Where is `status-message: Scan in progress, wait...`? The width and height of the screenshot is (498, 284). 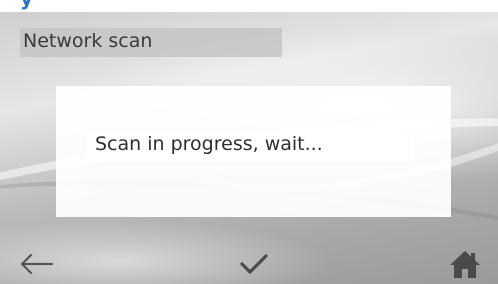
status-message: Scan in progress, wait... is located at coordinates (209, 144).